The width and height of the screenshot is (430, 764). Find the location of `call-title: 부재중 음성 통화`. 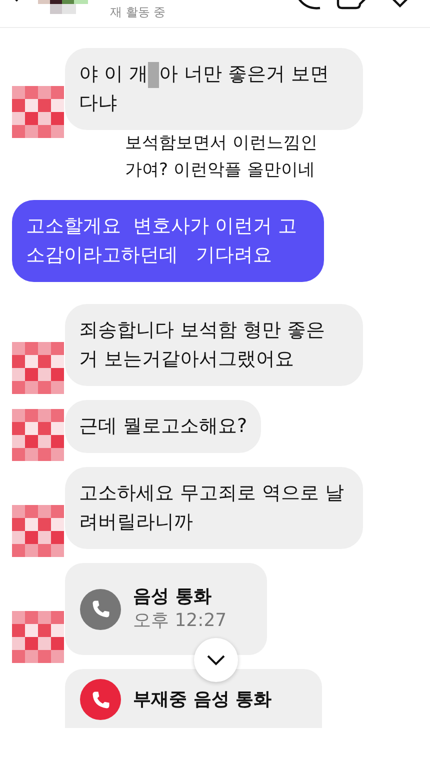

call-title: 부재중 음성 통화 is located at coordinates (202, 700).